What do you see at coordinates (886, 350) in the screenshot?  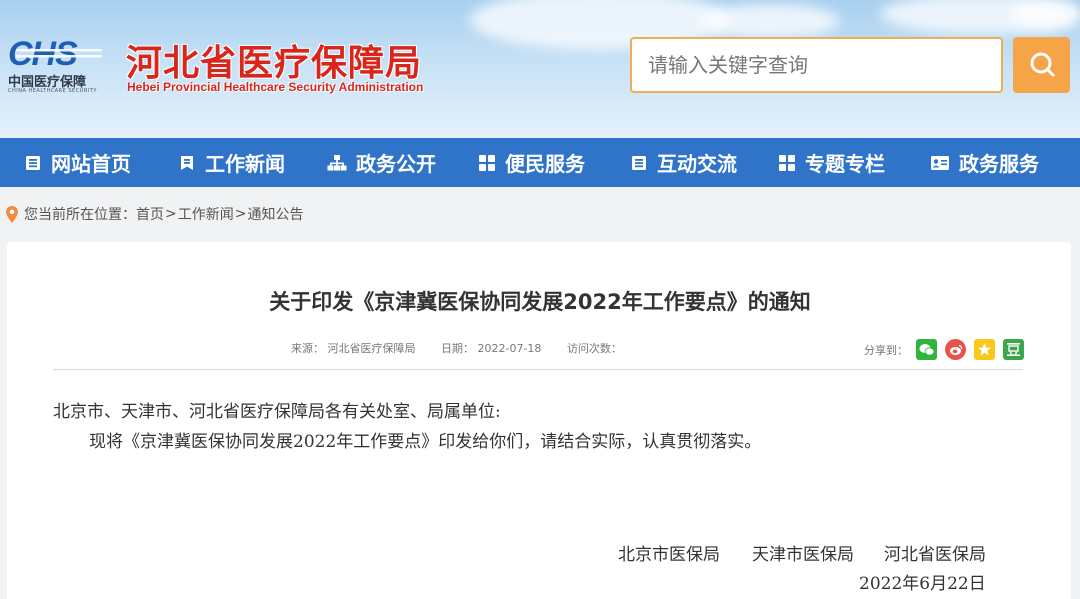 I see `share-label: 分享到：` at bounding box center [886, 350].